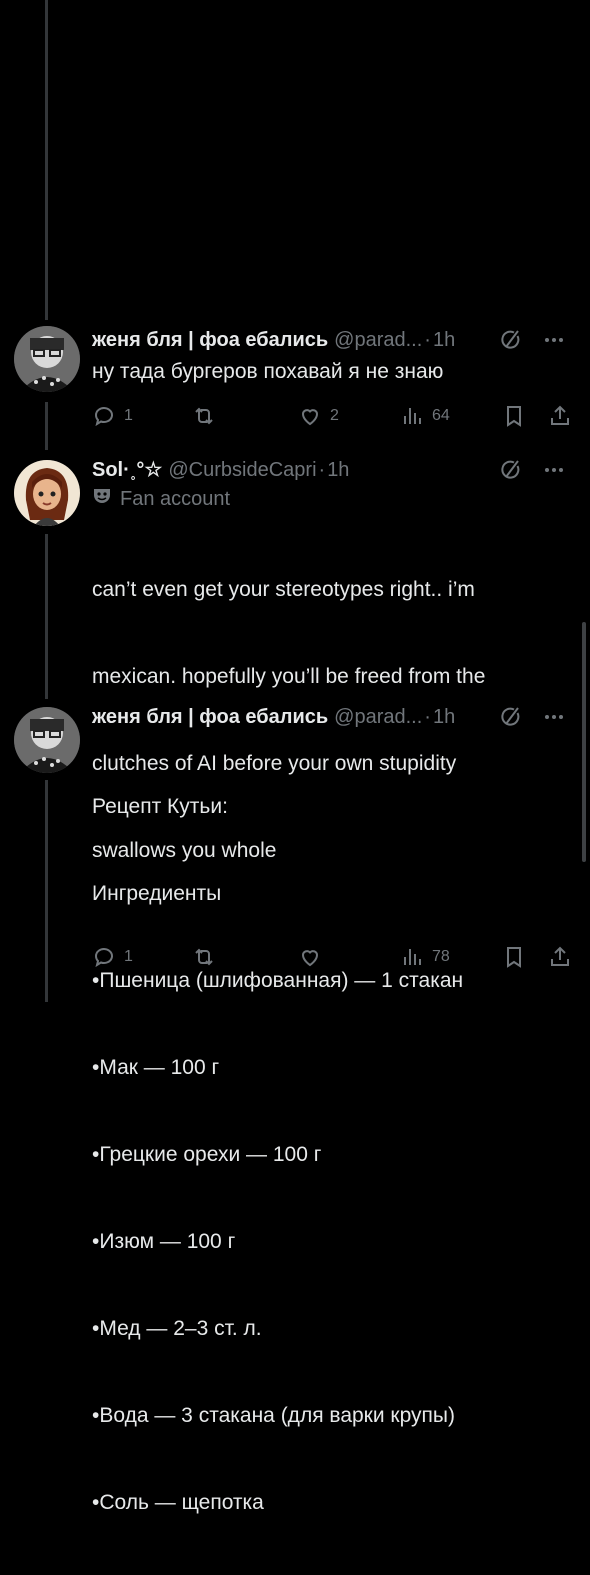  What do you see at coordinates (46, 160) in the screenshot?
I see `thread-line-top` at bounding box center [46, 160].